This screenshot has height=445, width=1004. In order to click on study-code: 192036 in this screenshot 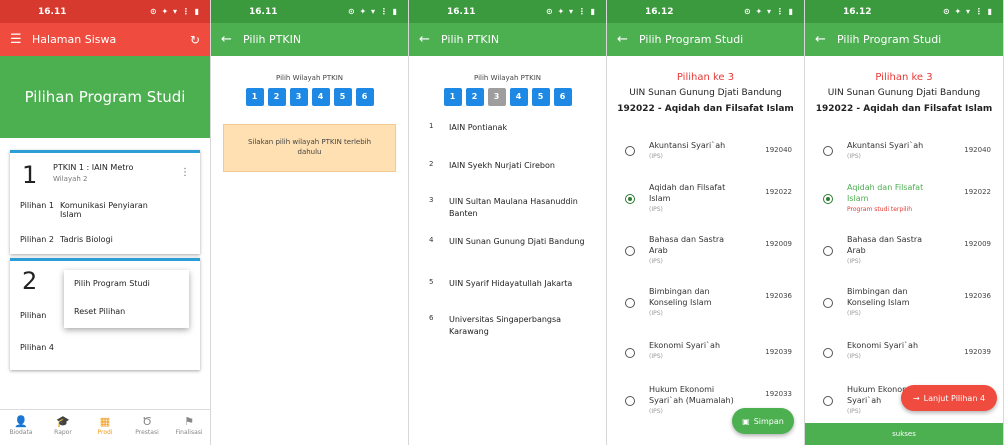, I will do `click(977, 296)`.